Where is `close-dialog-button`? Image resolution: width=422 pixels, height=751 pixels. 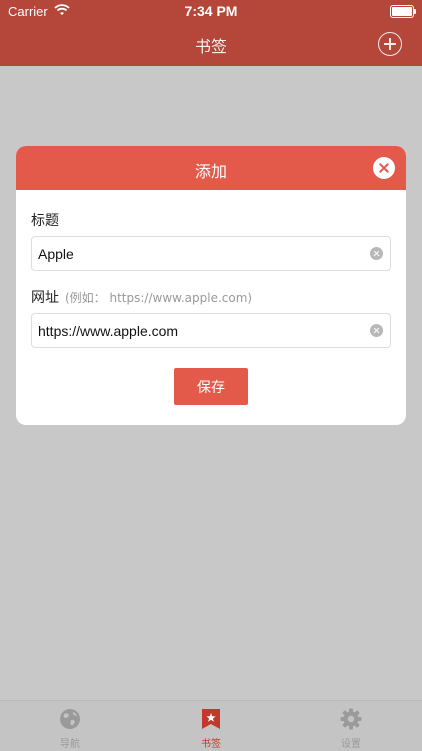
close-dialog-button is located at coordinates (384, 168).